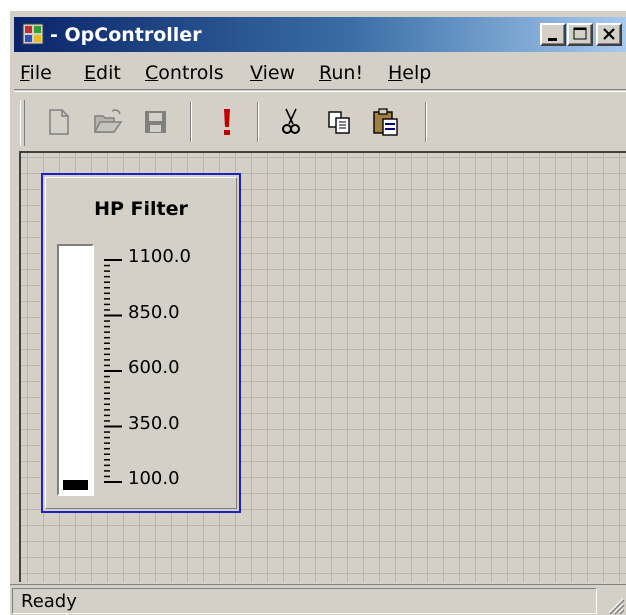  I want to click on scale-label-100: 100.0, so click(154, 478).